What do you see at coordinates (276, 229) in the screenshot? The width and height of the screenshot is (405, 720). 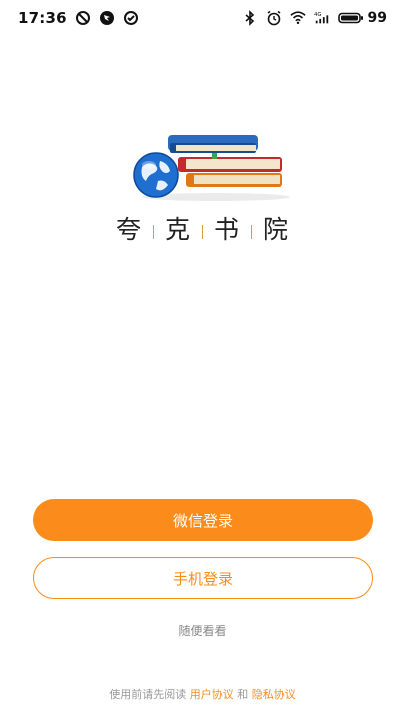 I see `app-name-char: 院` at bounding box center [276, 229].